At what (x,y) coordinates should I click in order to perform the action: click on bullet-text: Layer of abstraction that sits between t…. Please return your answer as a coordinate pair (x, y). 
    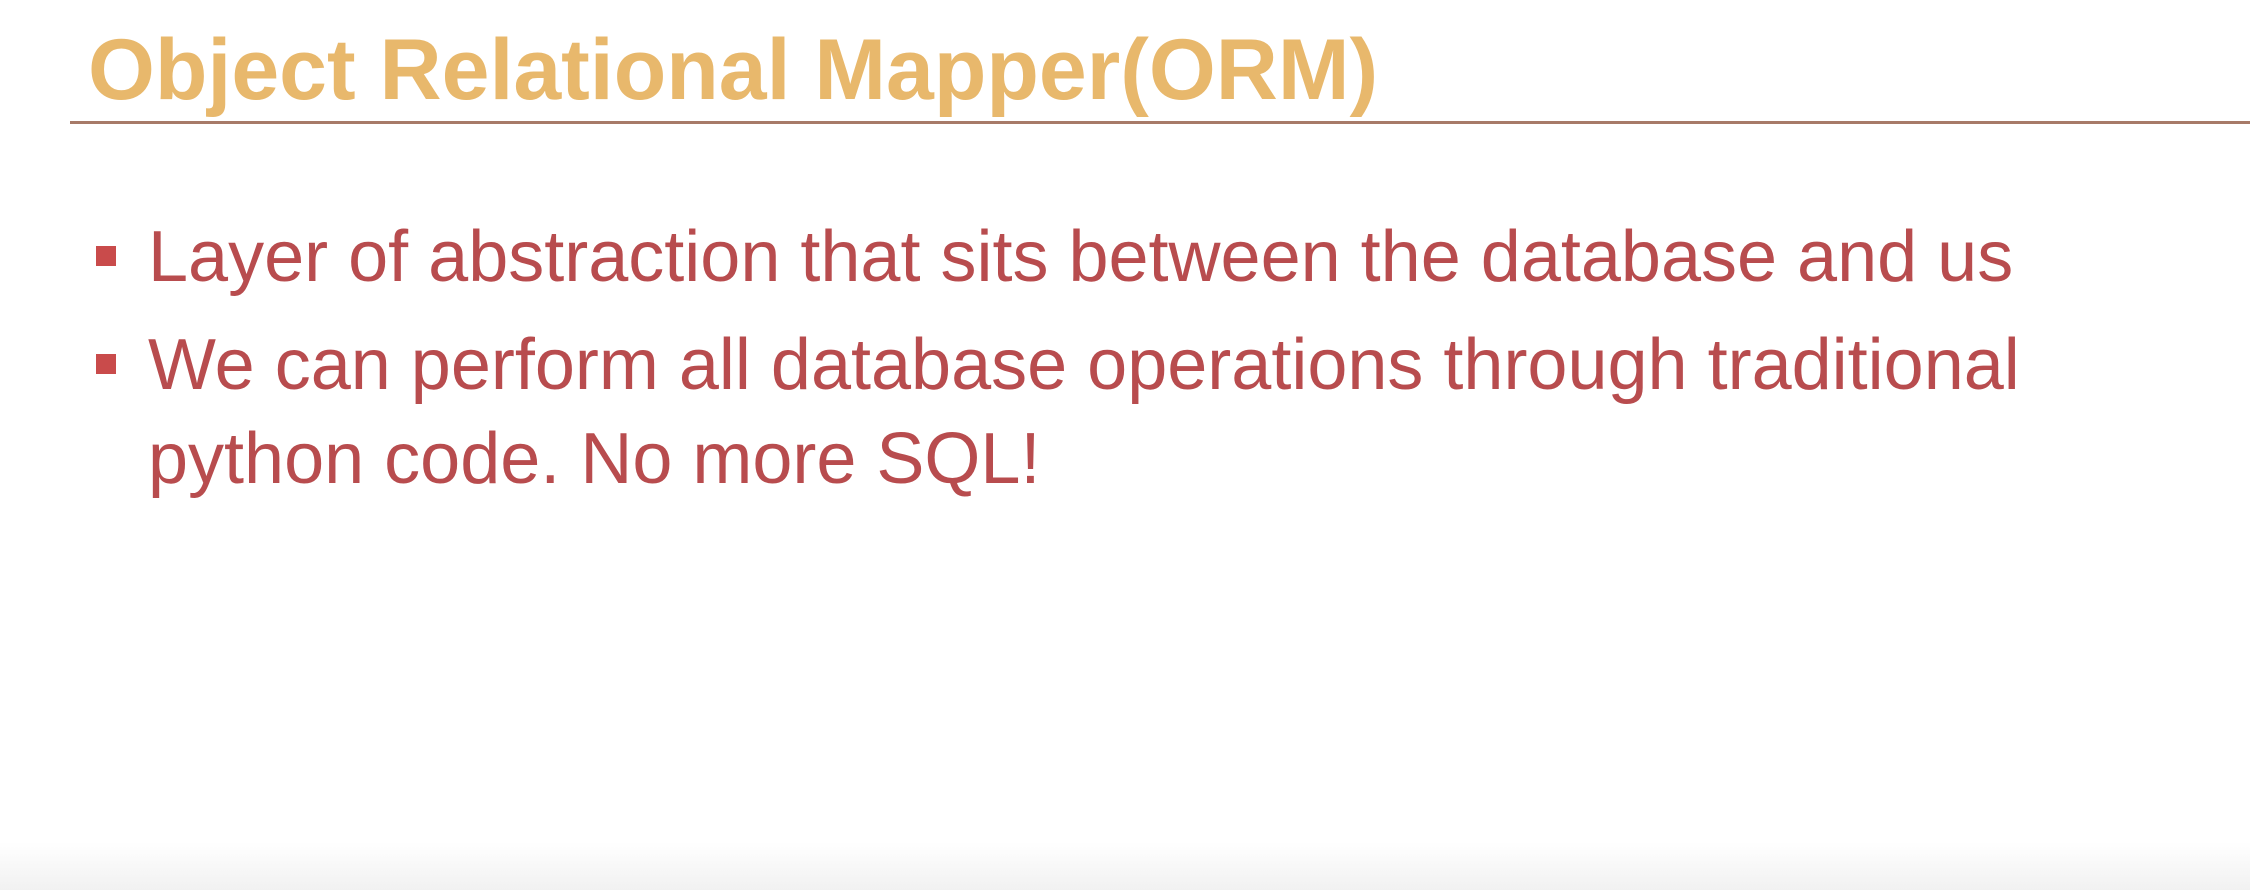
    Looking at the image, I should click on (1081, 257).